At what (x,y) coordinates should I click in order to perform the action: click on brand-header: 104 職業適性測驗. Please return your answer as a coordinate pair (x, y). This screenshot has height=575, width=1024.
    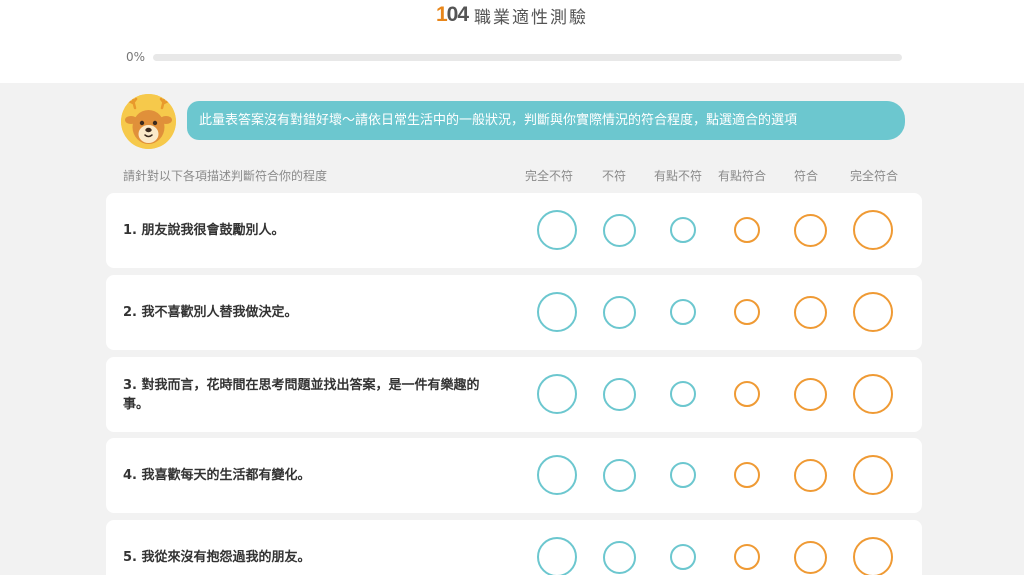
    Looking at the image, I should click on (512, 15).